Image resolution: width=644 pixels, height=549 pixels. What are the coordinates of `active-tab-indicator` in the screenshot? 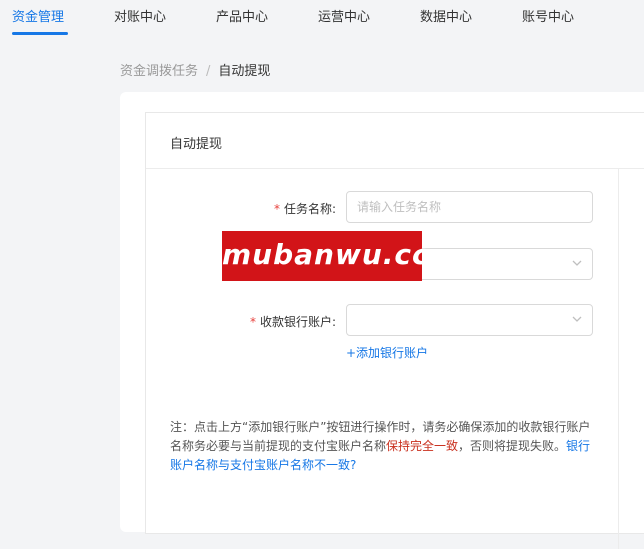 It's located at (40, 33).